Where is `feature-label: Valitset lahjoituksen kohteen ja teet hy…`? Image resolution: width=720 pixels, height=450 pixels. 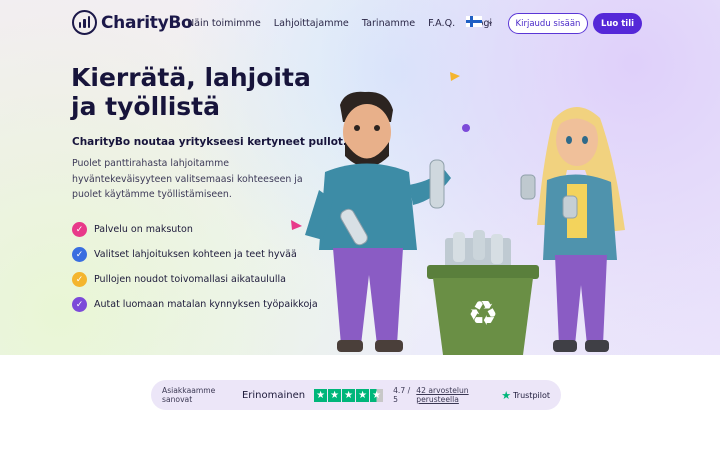 feature-label: Valitset lahjoituksen kohteen ja teet hy… is located at coordinates (195, 254).